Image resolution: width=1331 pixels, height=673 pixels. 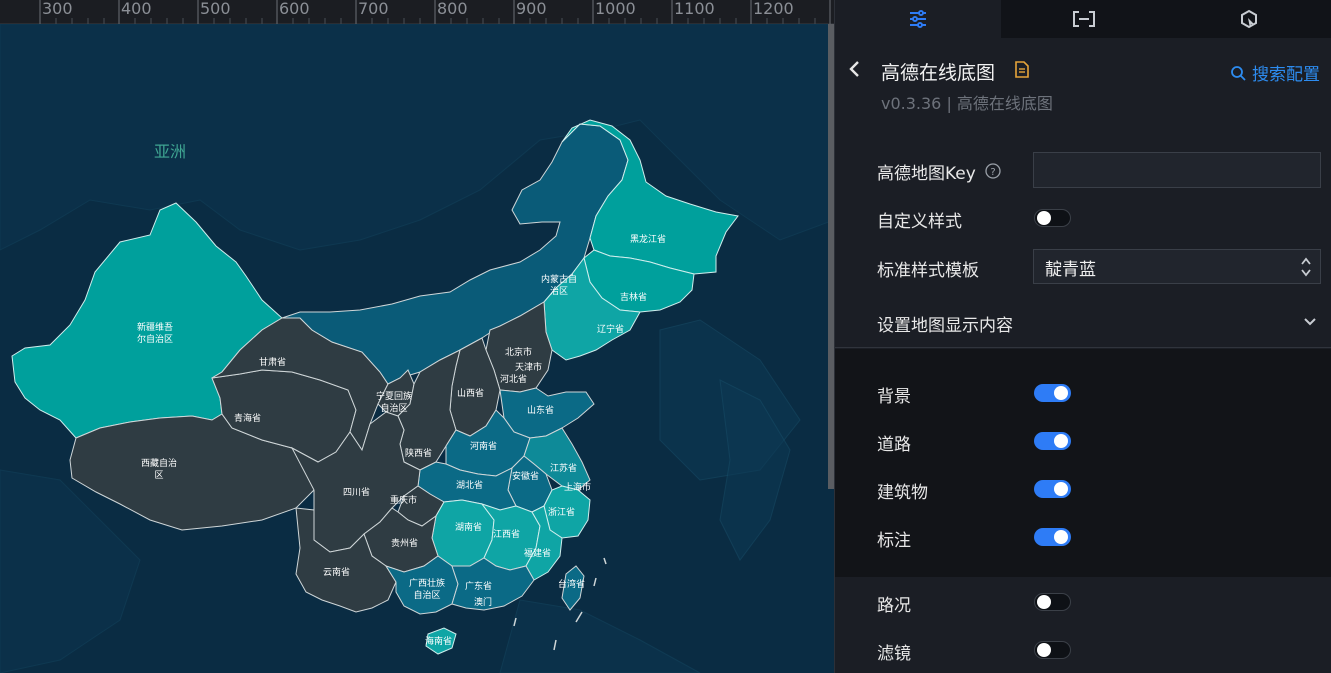 I want to click on label-shandong: 山东省, so click(x=541, y=411).